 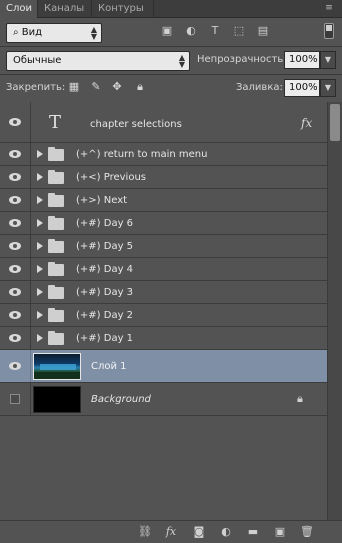 I want to click on fill-field: 100%, so click(x=302, y=88).